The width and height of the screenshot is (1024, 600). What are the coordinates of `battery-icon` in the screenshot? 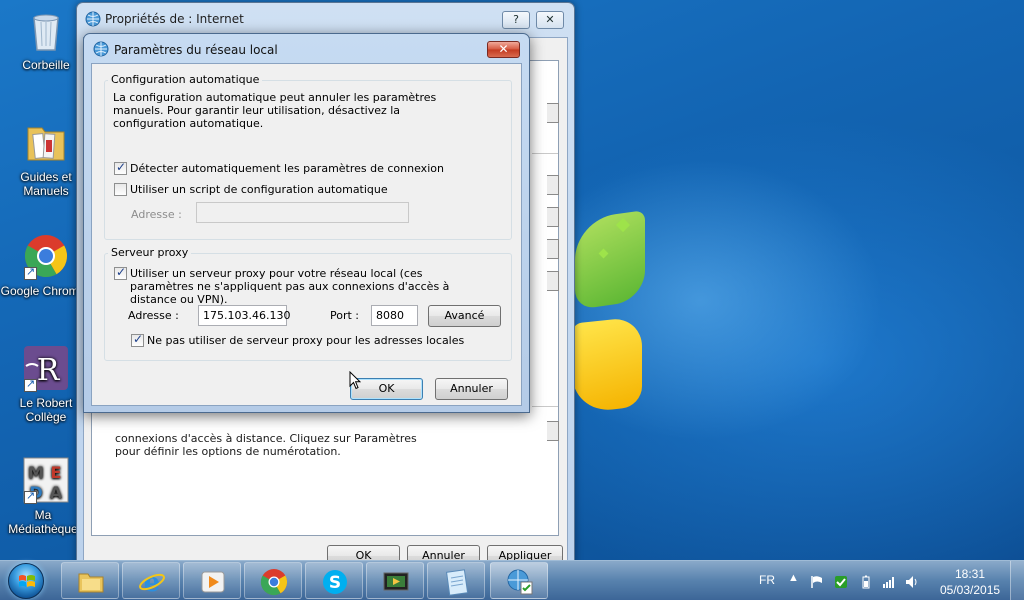 It's located at (866, 582).